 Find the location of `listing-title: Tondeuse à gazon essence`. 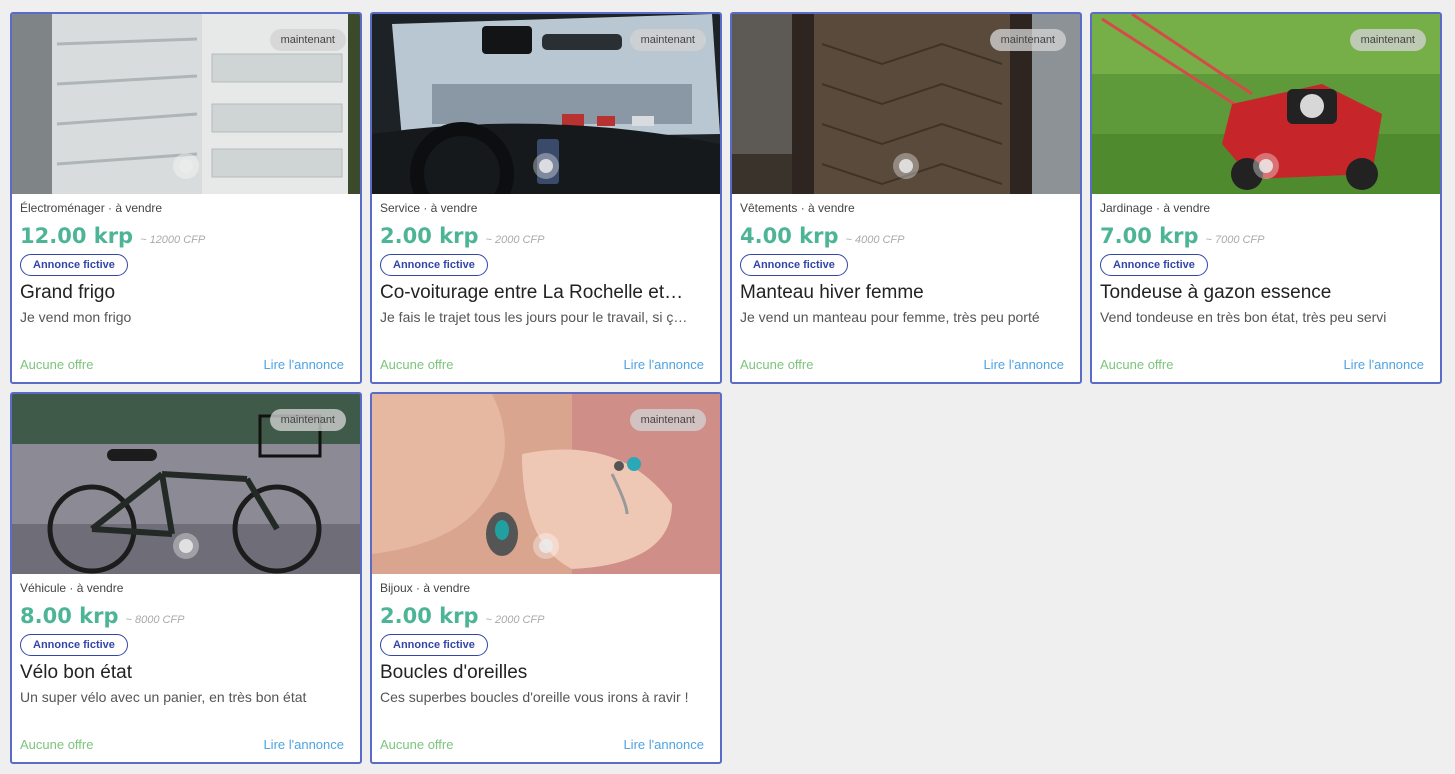

listing-title: Tondeuse à gazon essence is located at coordinates (1216, 292).